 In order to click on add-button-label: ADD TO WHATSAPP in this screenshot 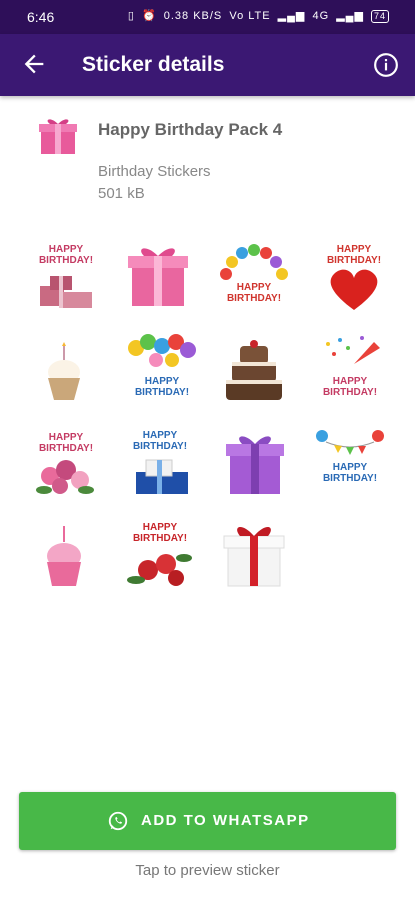, I will do `click(225, 820)`.